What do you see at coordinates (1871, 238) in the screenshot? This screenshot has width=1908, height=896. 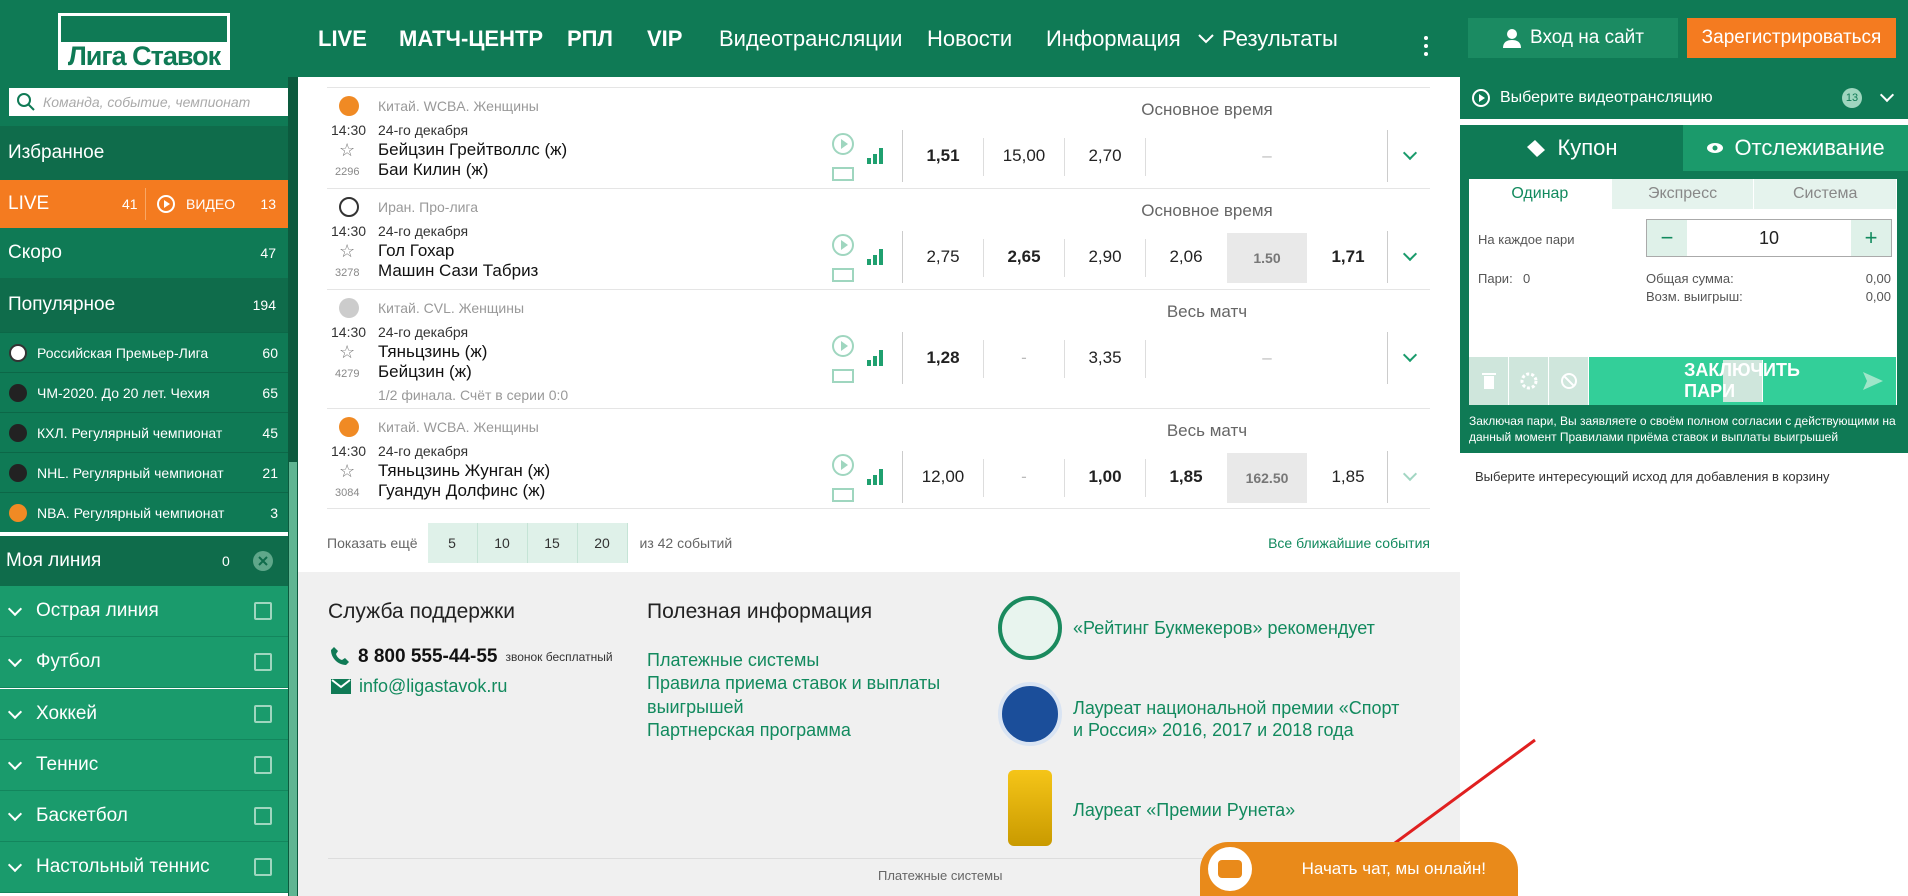 I see `plus-button: +` at bounding box center [1871, 238].